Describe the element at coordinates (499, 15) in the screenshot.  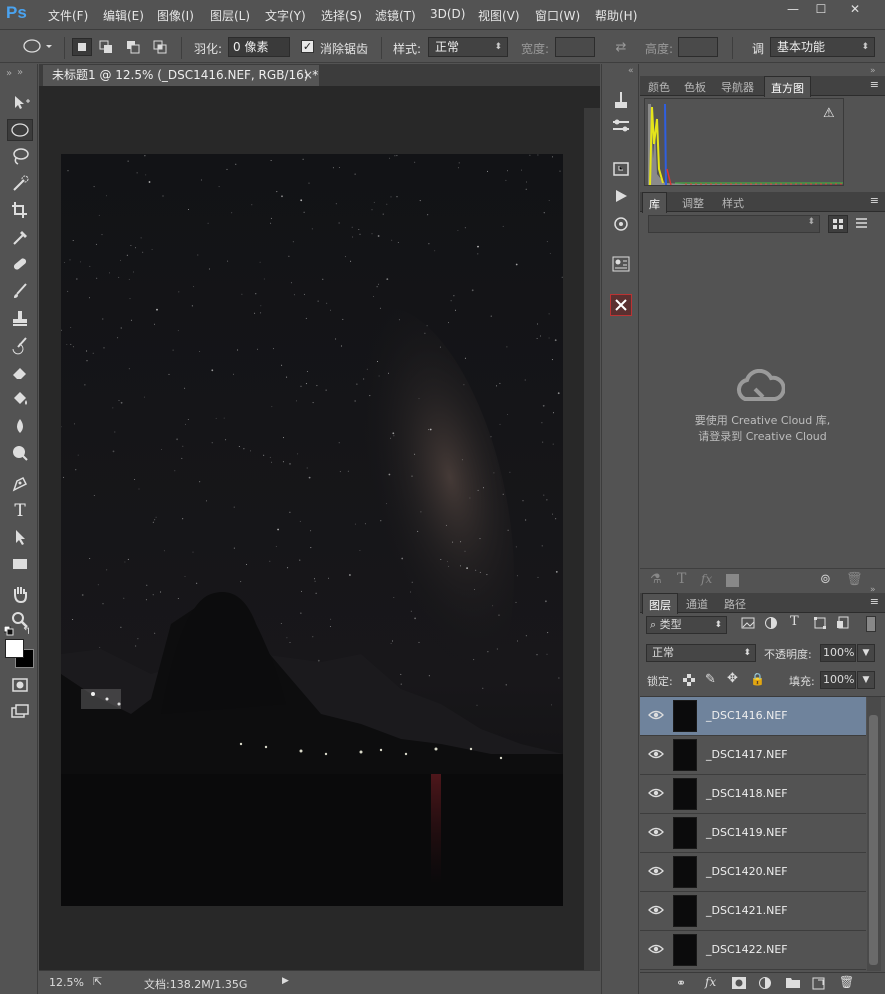
I see `menu-view: 视图(V)` at that location.